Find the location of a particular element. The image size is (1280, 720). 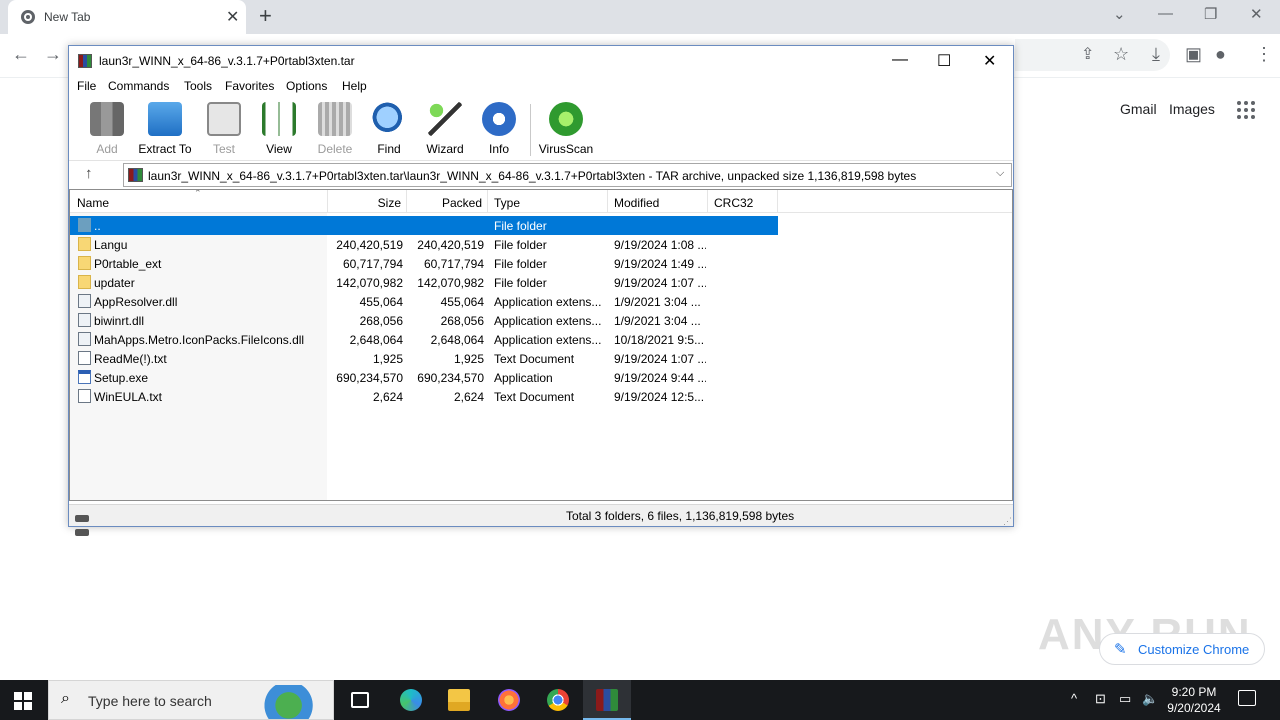

file-packed: 240,420,519 is located at coordinates (450, 245).